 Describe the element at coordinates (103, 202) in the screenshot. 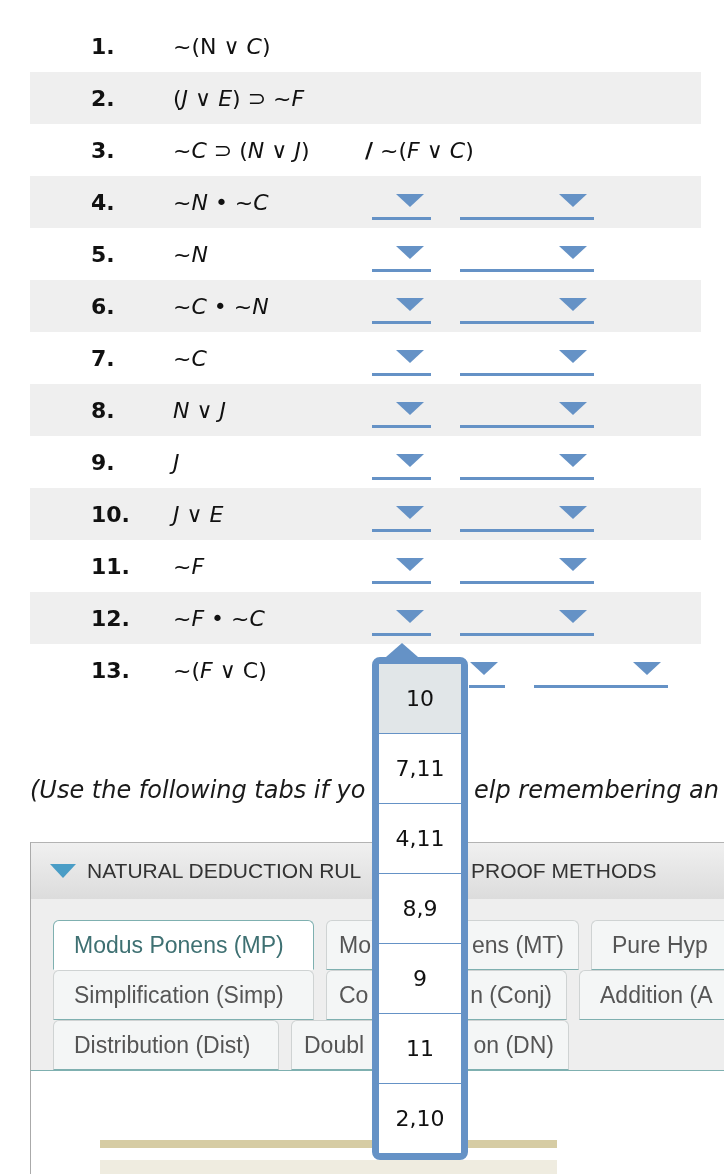

I see `line-number: 4.` at that location.